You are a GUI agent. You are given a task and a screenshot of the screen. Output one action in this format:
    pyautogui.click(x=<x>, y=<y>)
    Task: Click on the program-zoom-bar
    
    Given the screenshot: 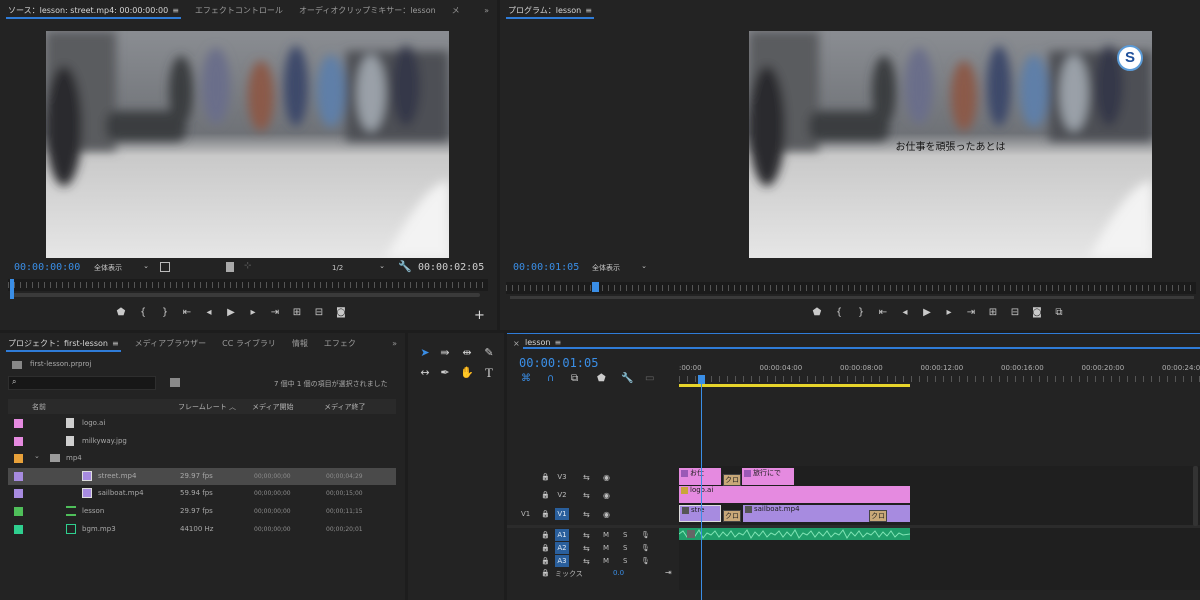 What is the action you would take?
    pyautogui.click(x=852, y=297)
    